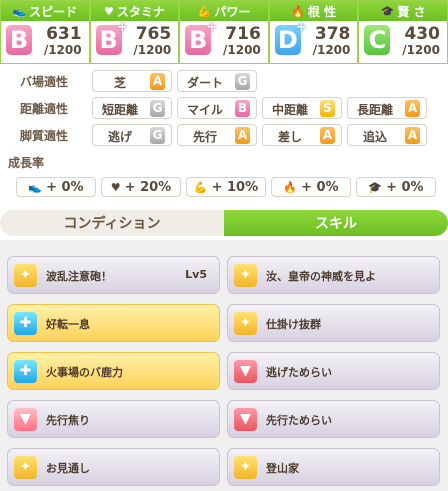  I want to click on skill-item: ✚ 好転一息, so click(113, 323).